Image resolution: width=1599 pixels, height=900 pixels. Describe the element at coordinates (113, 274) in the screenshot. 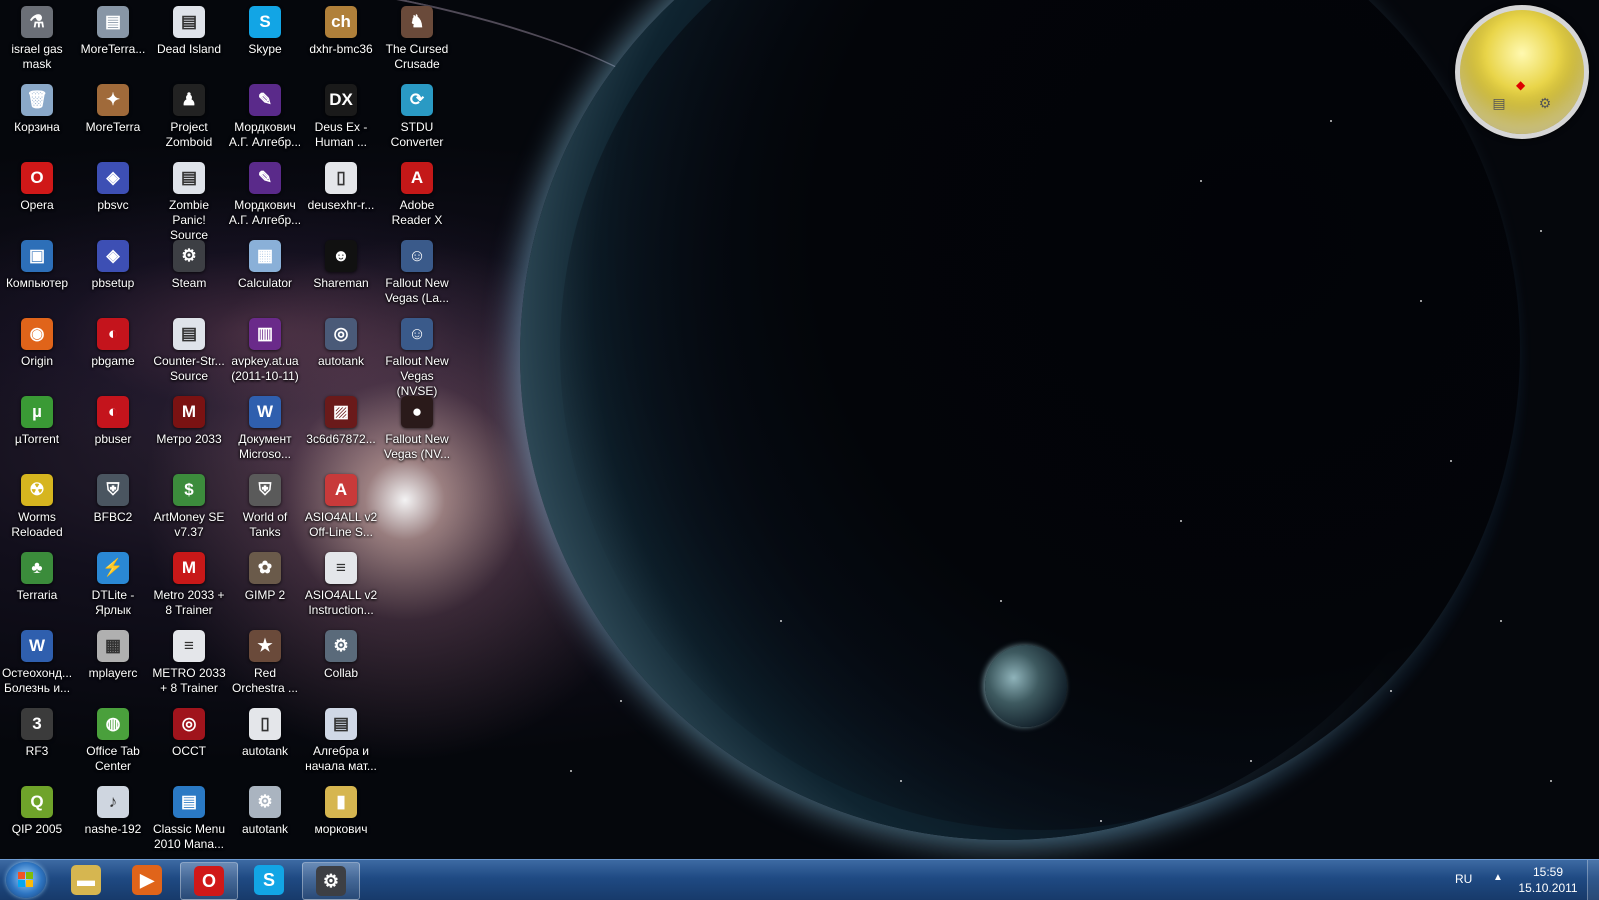

I see `desktop-shortcut: ◈ pbsetup` at that location.